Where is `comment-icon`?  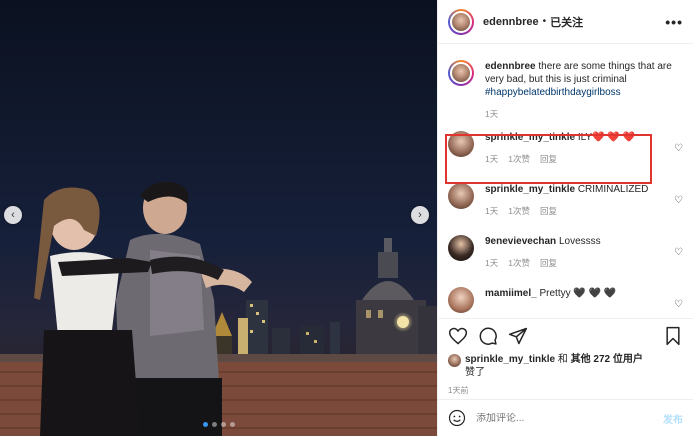
comment-icon is located at coordinates (488, 336).